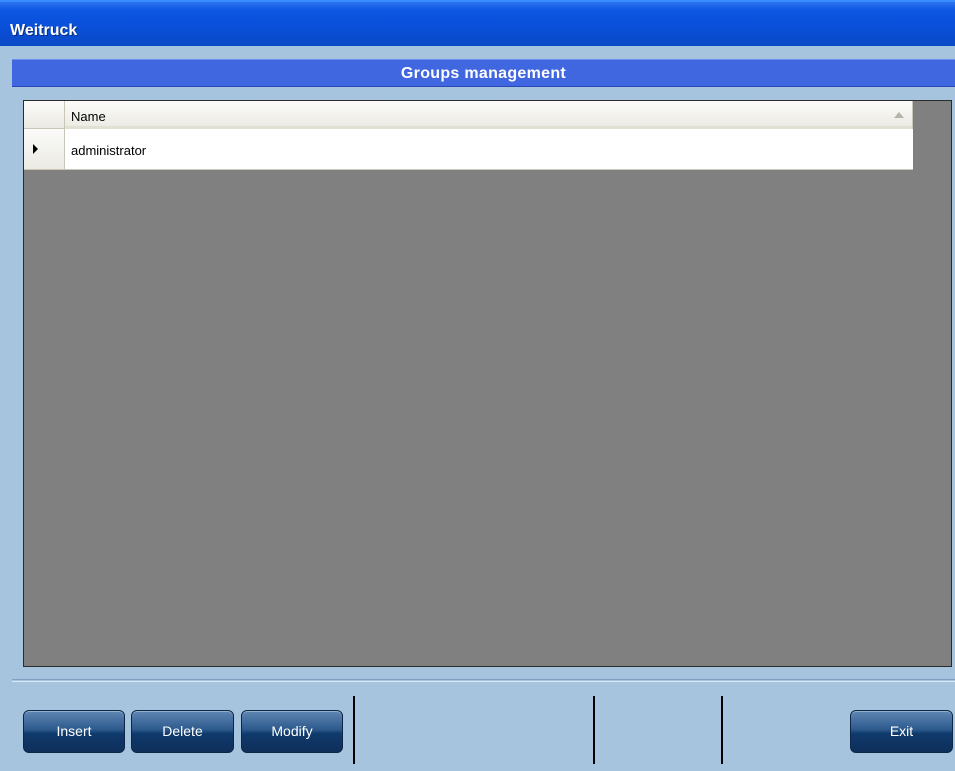 This screenshot has height=771, width=955. Describe the element at coordinates (109, 150) in the screenshot. I see `table-cell-name-text: administrator` at that location.